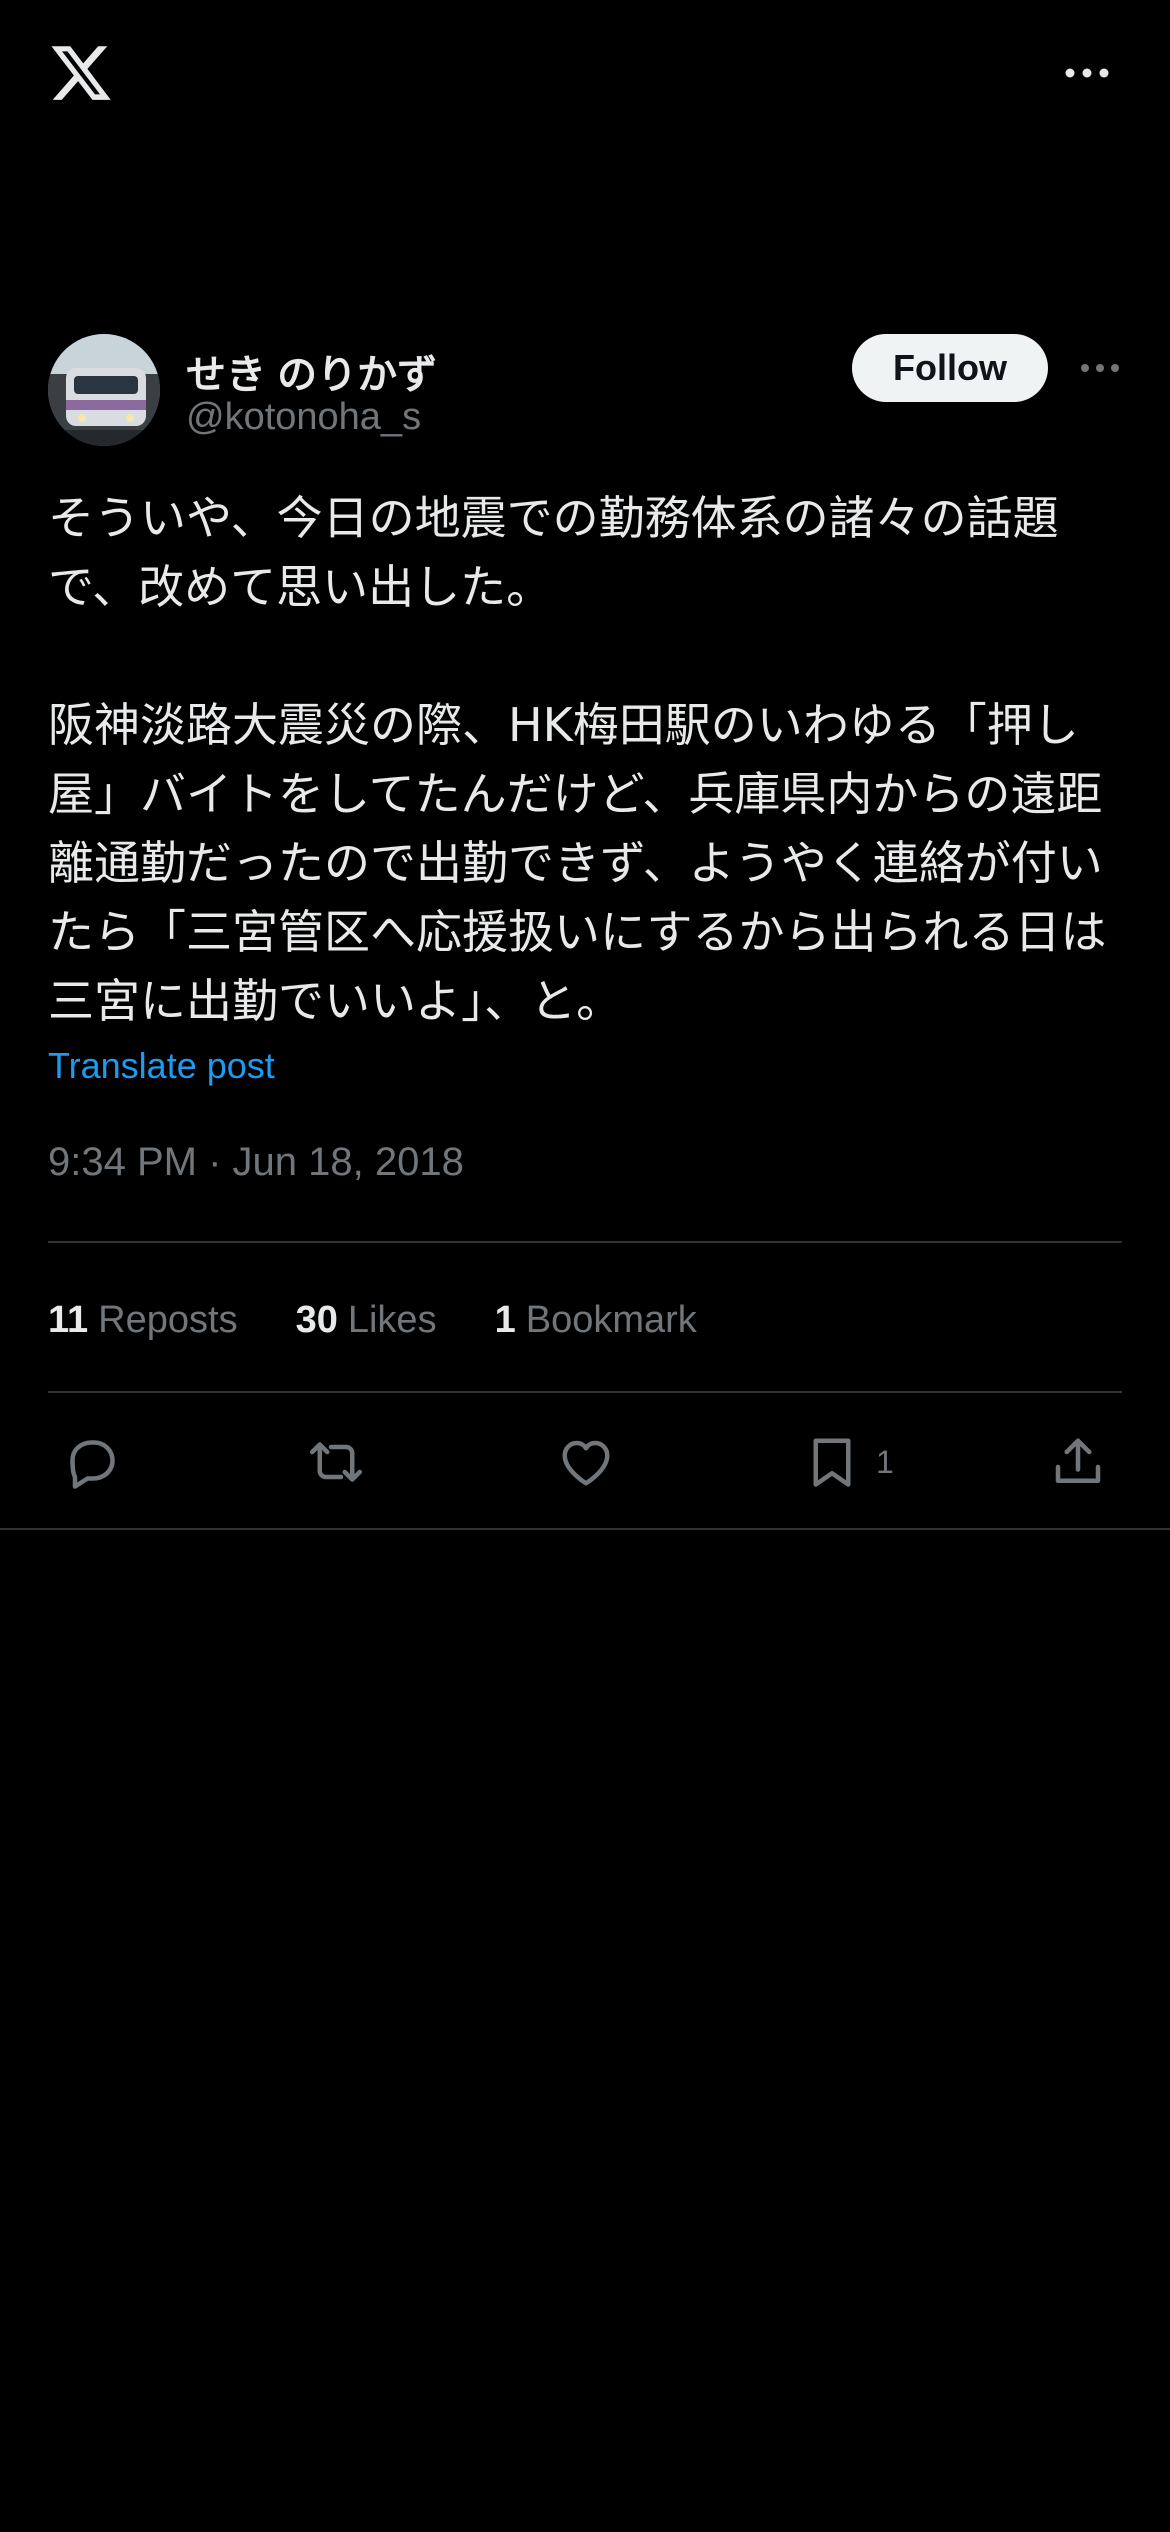 The height and width of the screenshot is (2532, 1170). Describe the element at coordinates (585, 75) in the screenshot. I see `top-bar` at that location.